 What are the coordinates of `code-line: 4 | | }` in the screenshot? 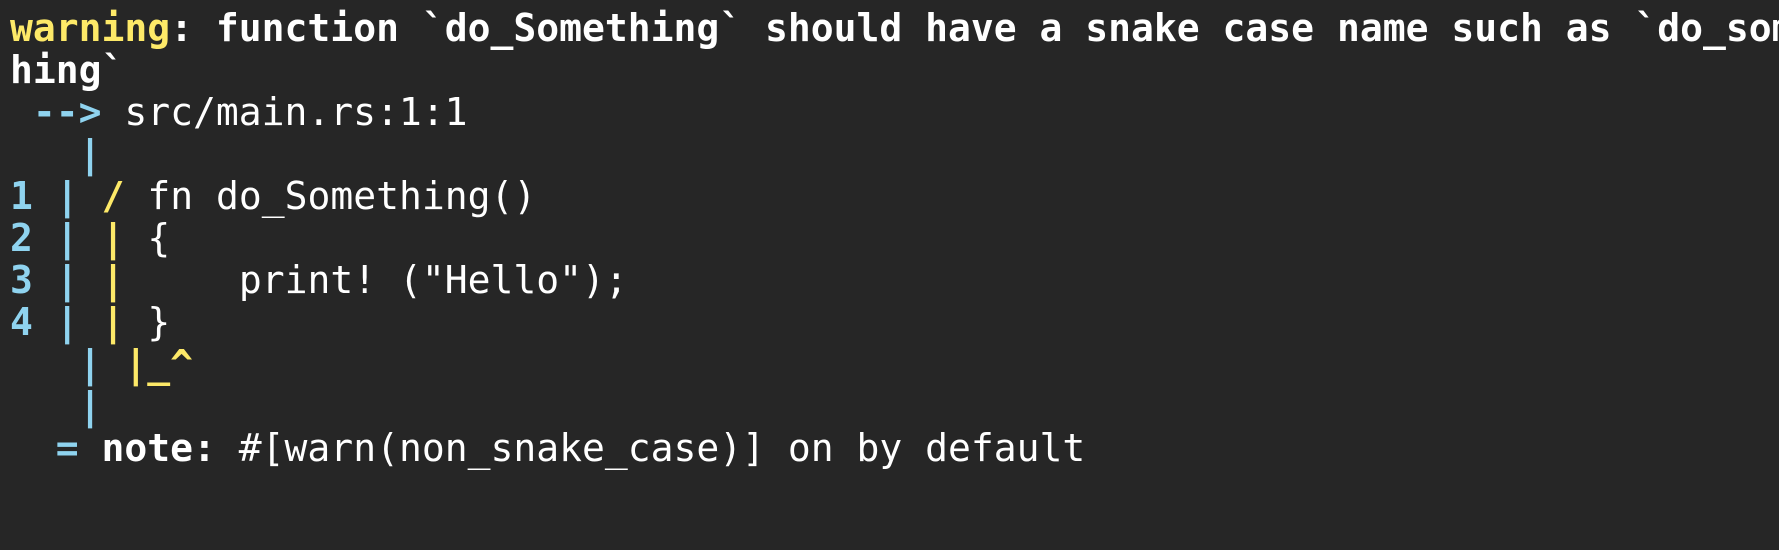 It's located at (90, 322).